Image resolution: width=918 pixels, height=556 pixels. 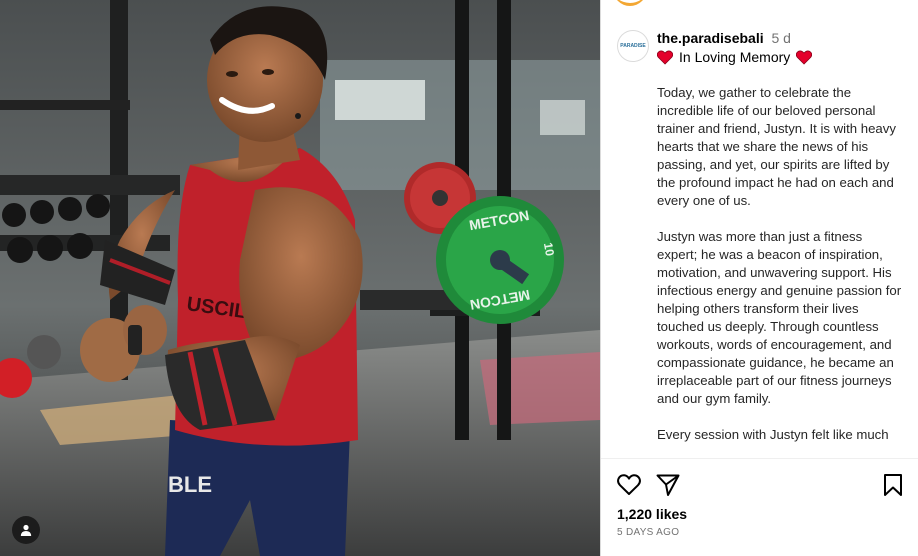 I want to click on save-button, so click(x=893, y=485).